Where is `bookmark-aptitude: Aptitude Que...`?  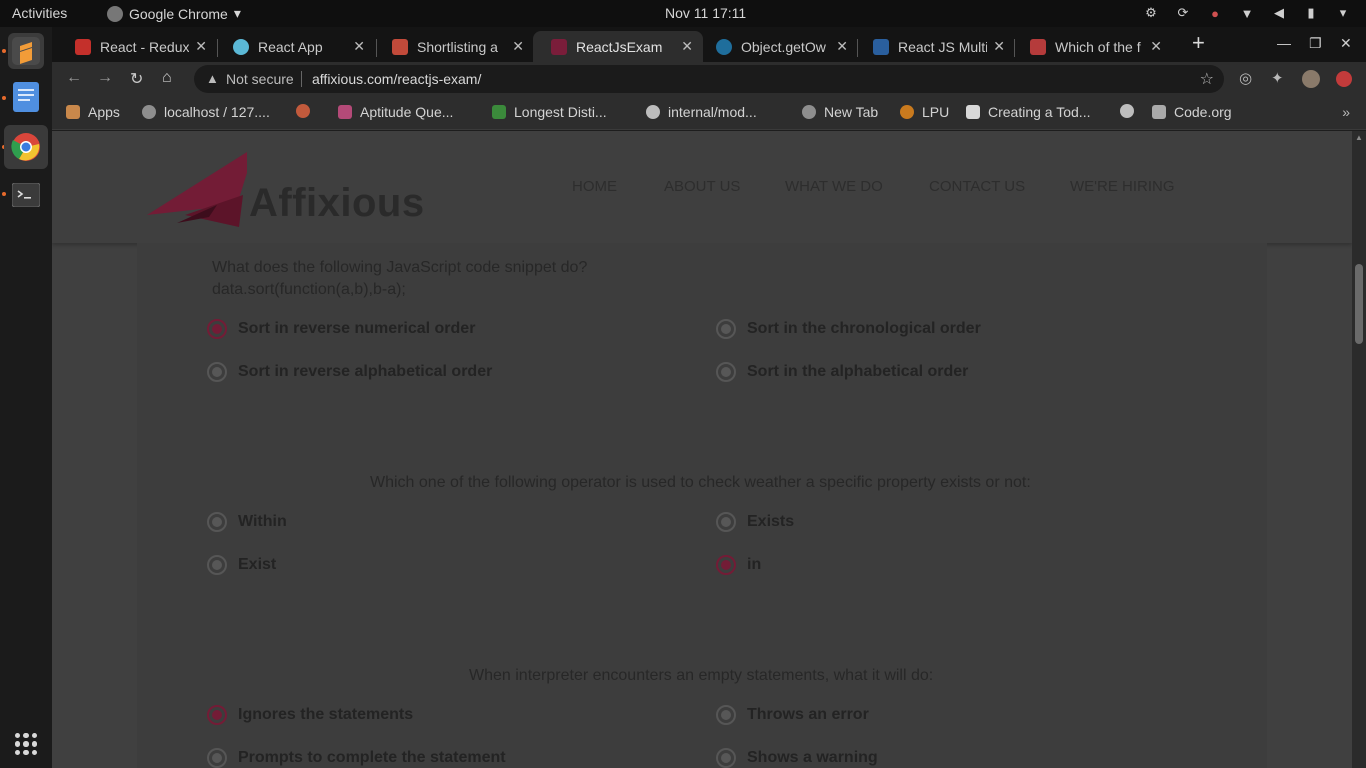 bookmark-aptitude: Aptitude Que... is located at coordinates (395, 112).